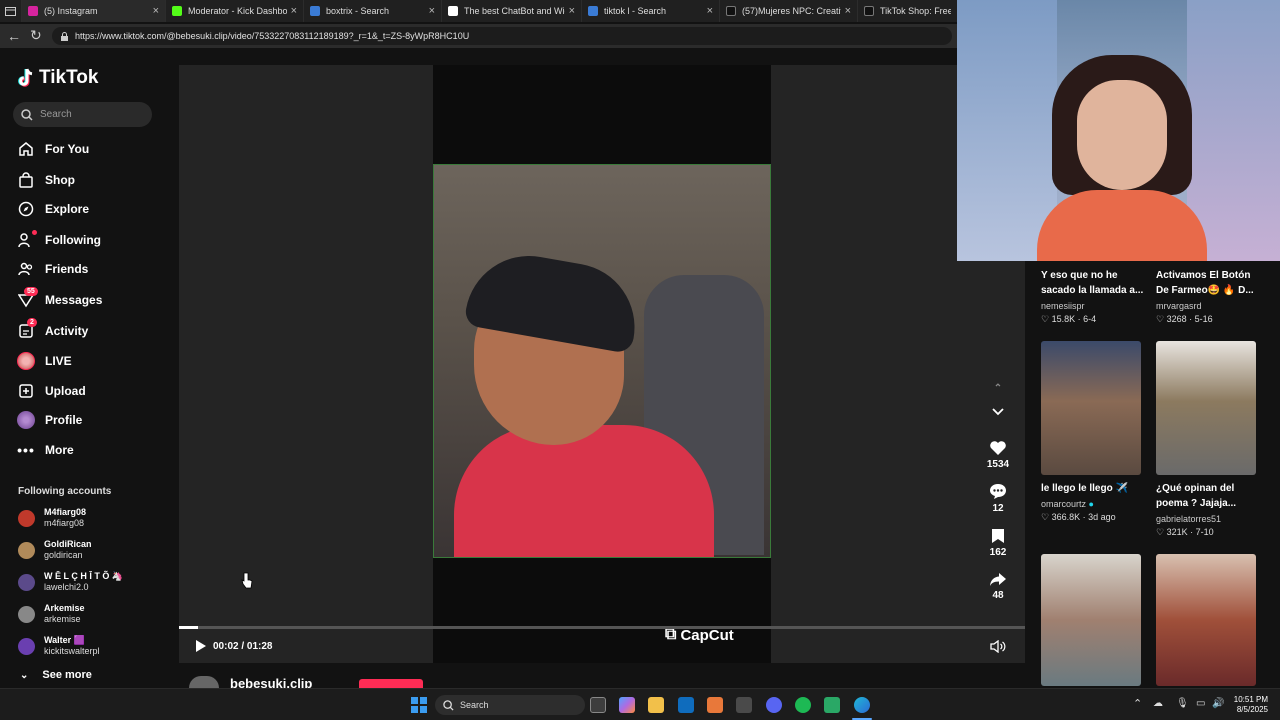  Describe the element at coordinates (1160, 532) in the screenshot. I see `heart-outline-icon: ♡` at that location.